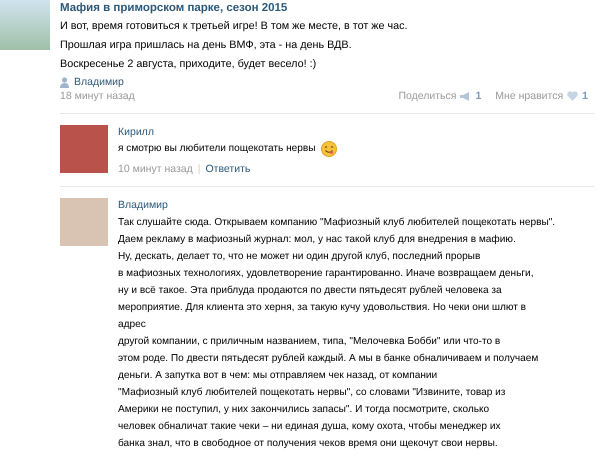  Describe the element at coordinates (324, 8) in the screenshot. I see `post-title: Мафия в приморском парке, сезон 2015` at that location.